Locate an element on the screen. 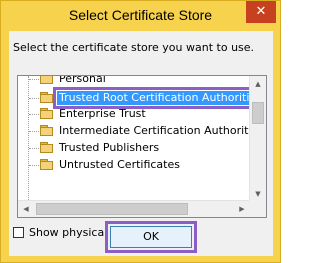 Image resolution: width=320 pixels, height=263 pixels. scroll-right-arrow-icon: ▶ is located at coordinates (242, 209).